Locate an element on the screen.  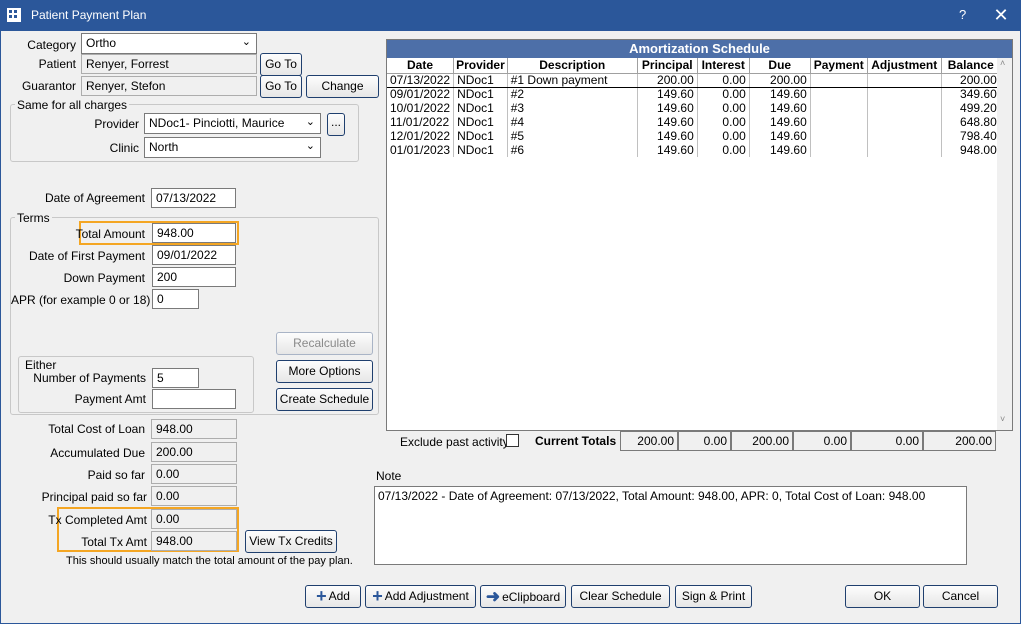
sign-print-button: Sign & Print is located at coordinates (713, 596).